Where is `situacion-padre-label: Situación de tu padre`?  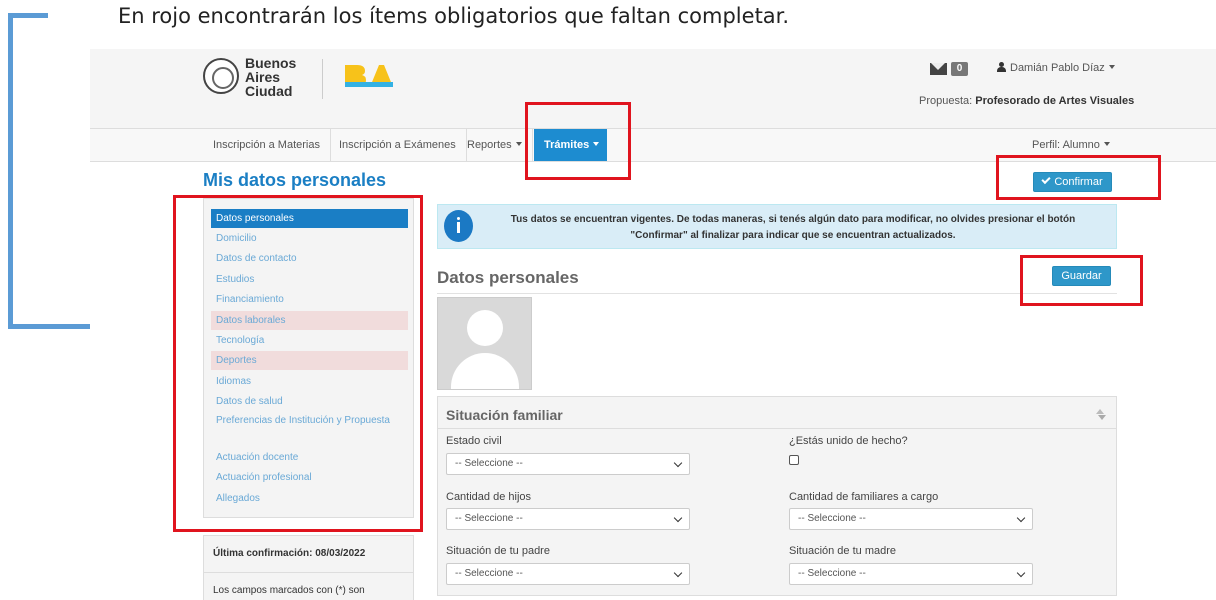 situacion-padre-label: Situación de tu padre is located at coordinates (498, 551).